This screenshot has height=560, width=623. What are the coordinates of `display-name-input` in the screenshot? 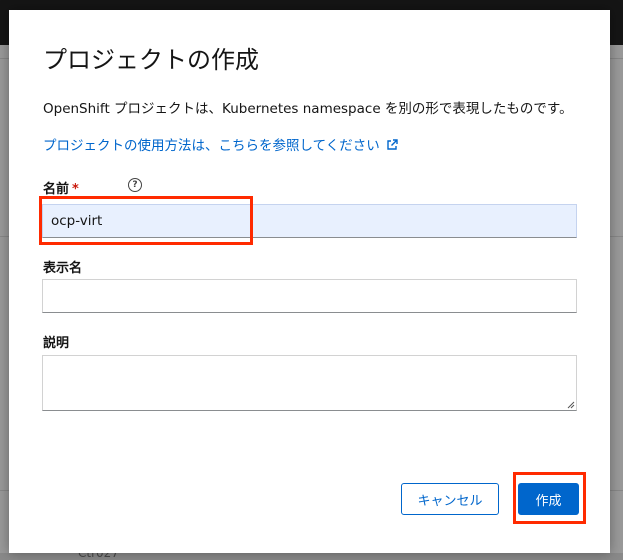 It's located at (309, 296).